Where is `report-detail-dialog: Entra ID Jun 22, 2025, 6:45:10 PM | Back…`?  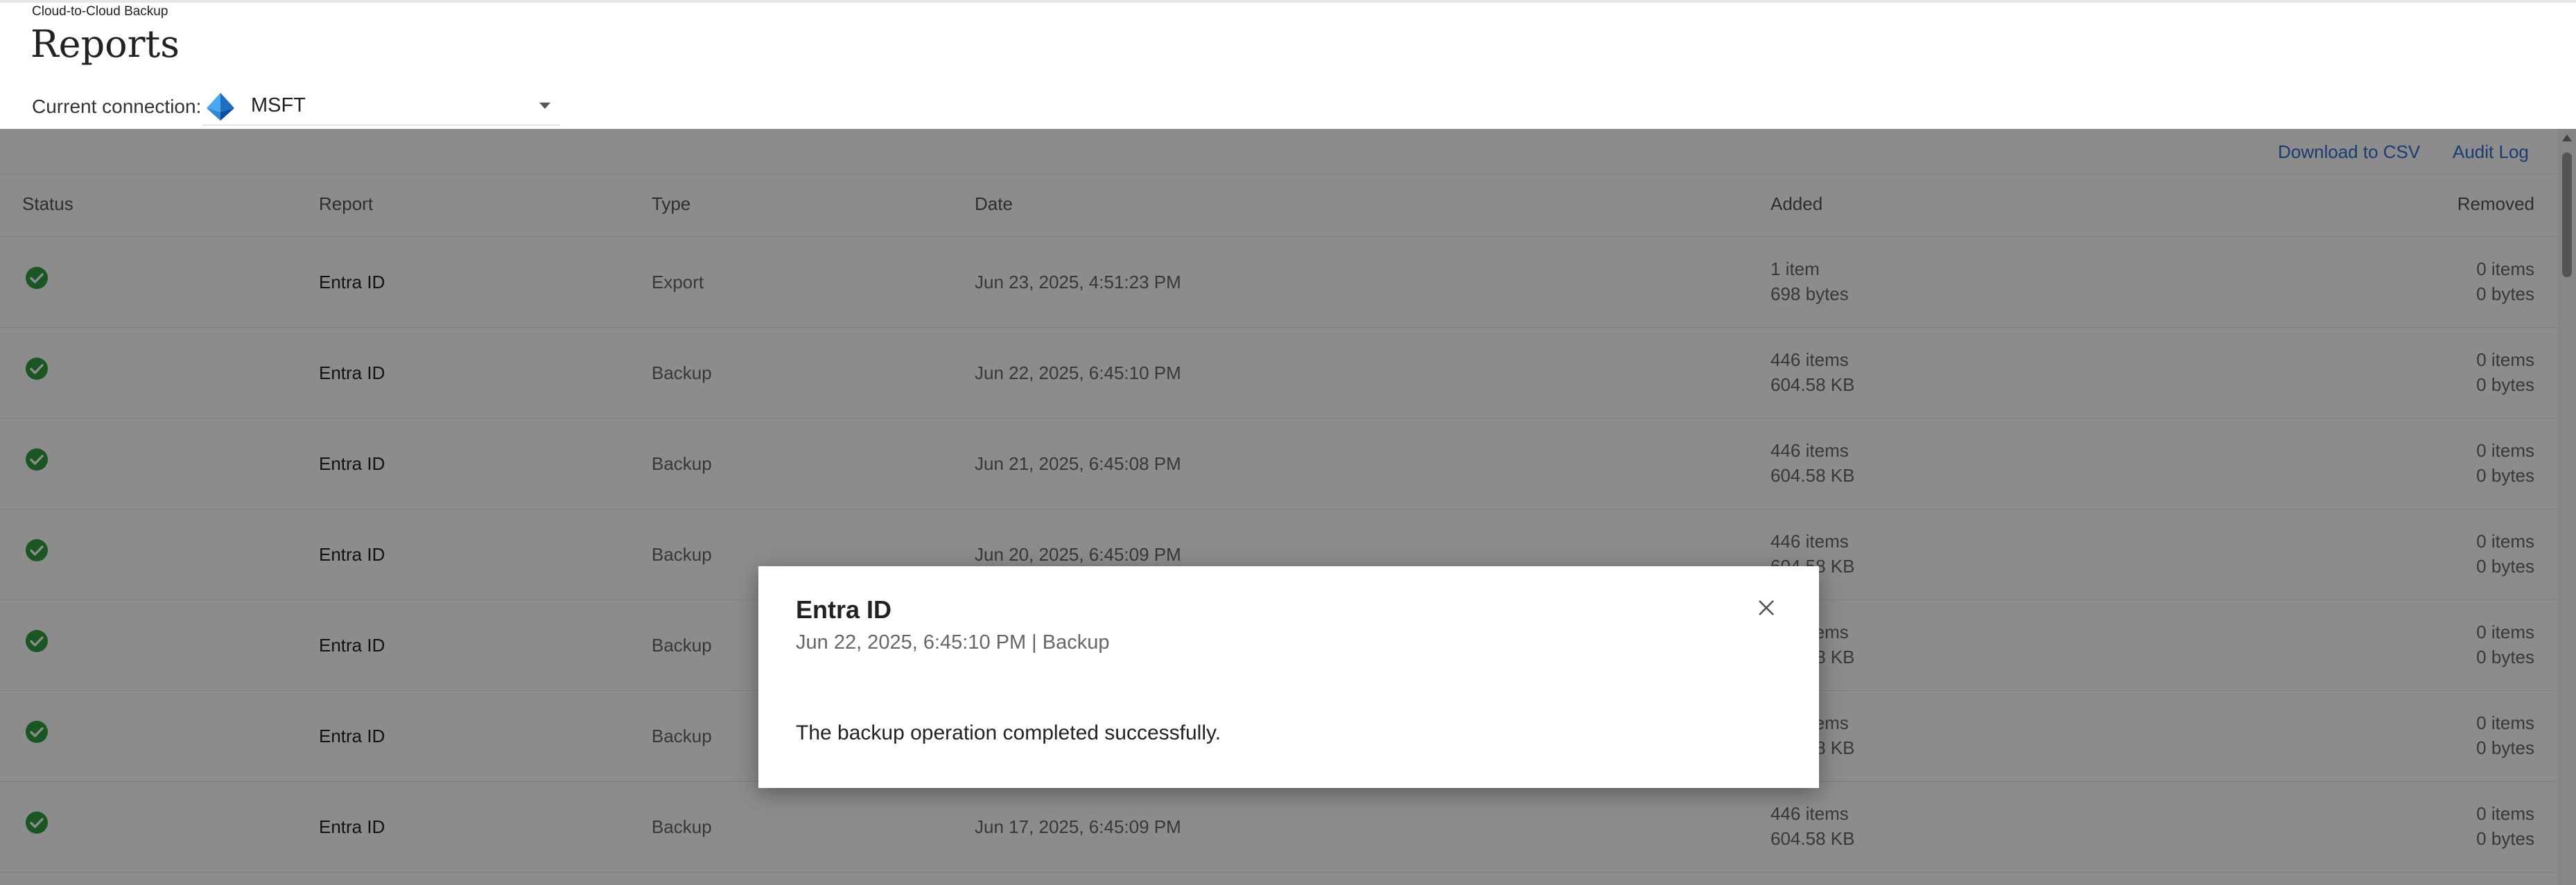
report-detail-dialog: Entra ID Jun 22, 2025, 6:45:10 PM | Back… is located at coordinates (1288, 677).